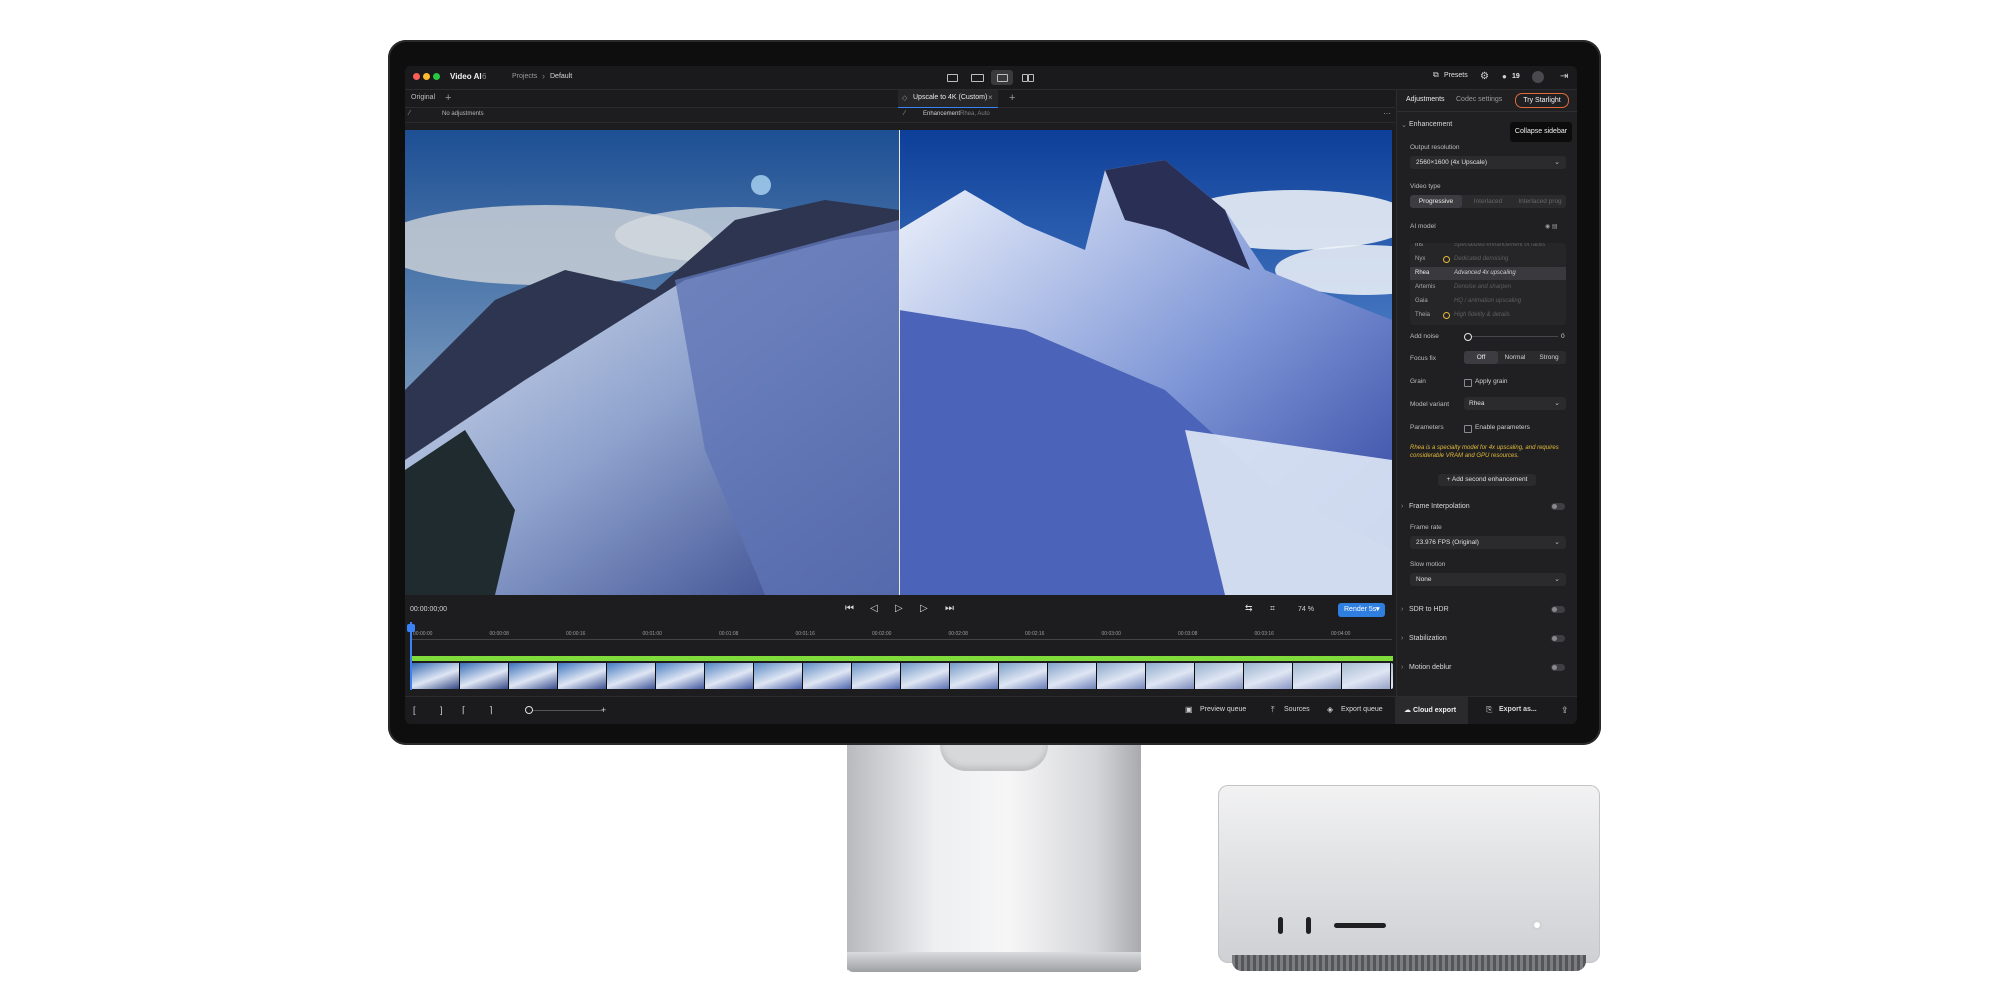 This screenshot has height=1000, width=2000. What do you see at coordinates (1027, 77) in the screenshot?
I see `side-by-side-view-button` at bounding box center [1027, 77].